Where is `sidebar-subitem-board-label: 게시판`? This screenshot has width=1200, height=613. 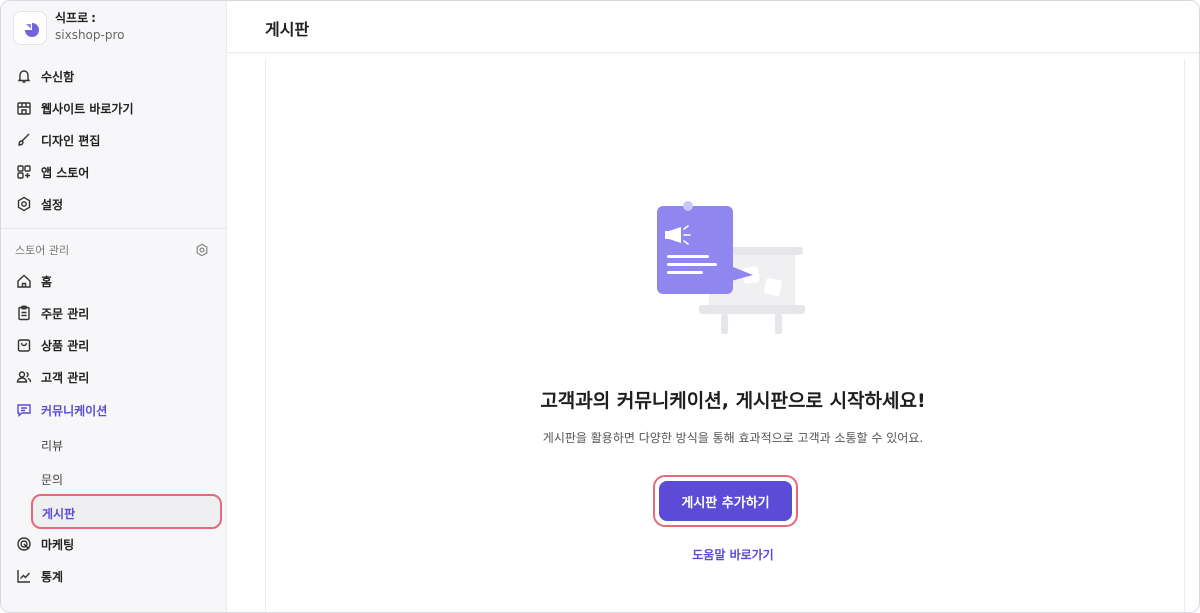
sidebar-subitem-board-label: 게시판 is located at coordinates (59, 514).